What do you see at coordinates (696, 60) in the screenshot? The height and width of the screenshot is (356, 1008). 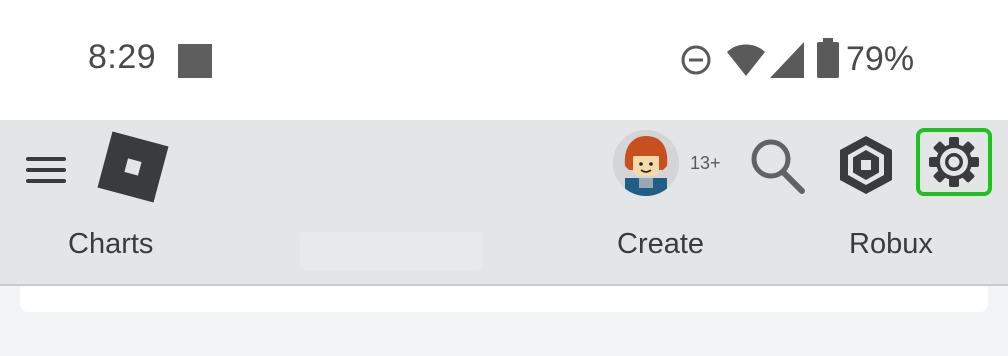 I see `do-not-disturb-icon` at bounding box center [696, 60].